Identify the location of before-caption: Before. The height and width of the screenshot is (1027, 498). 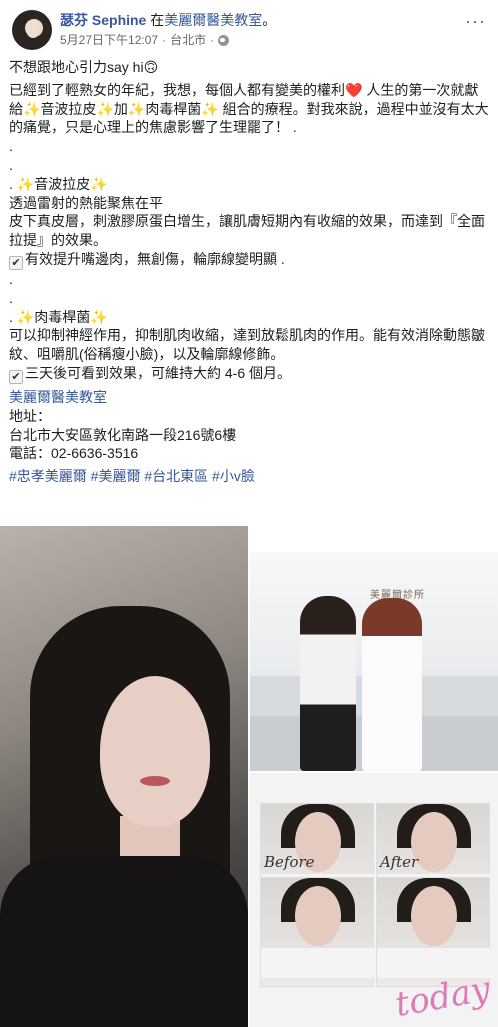
(289, 862).